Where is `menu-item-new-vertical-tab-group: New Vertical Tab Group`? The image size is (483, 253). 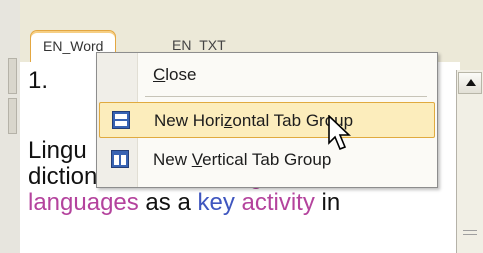 menu-item-new-vertical-tab-group: New Vertical Tab Group is located at coordinates (267, 160).